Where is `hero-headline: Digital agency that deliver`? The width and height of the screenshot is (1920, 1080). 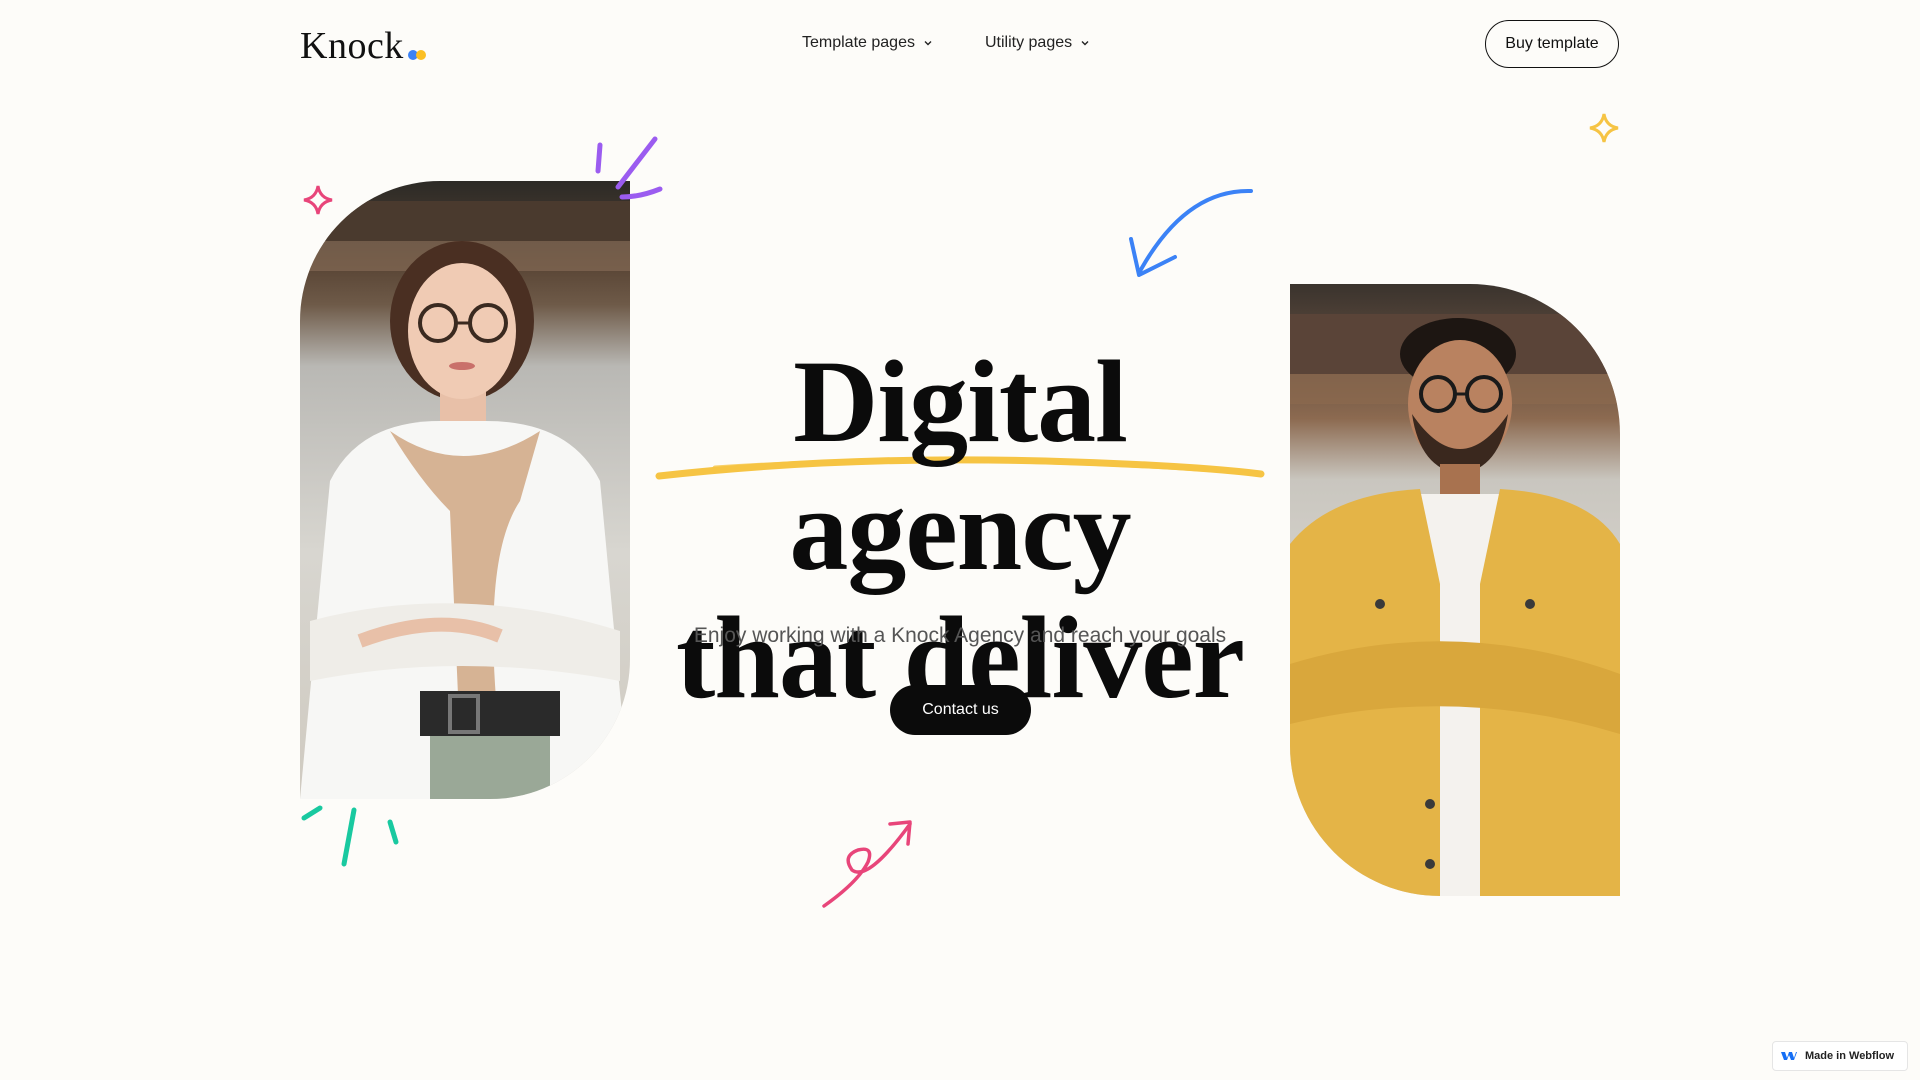
hero-headline: Digital agency that deliver is located at coordinates (960, 530).